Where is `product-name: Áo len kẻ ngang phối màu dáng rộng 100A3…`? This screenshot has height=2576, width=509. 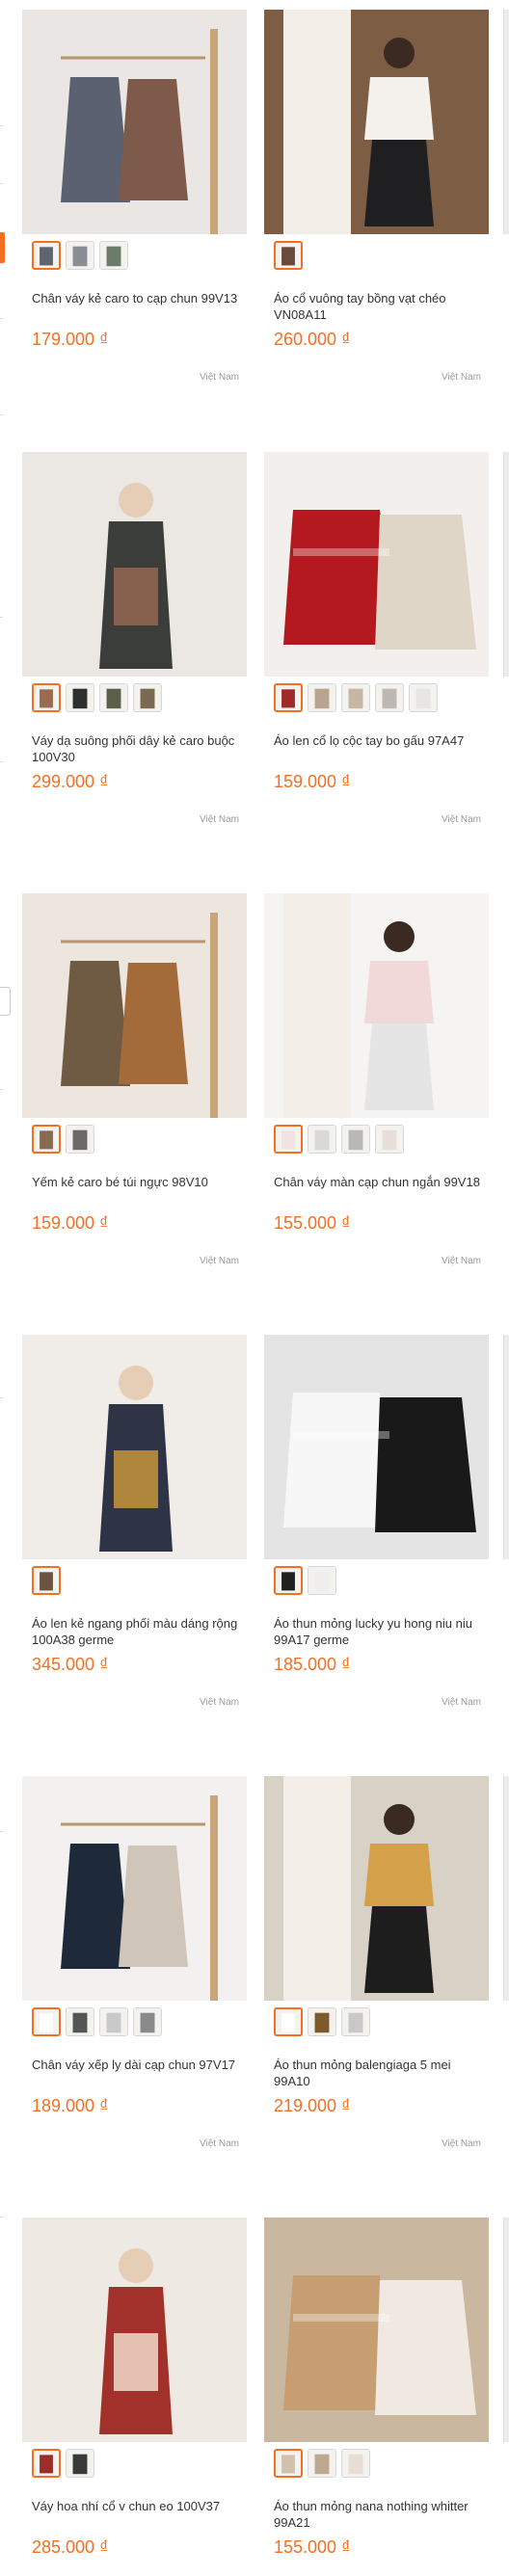 product-name: Áo len kẻ ngang phối màu dáng rộng 100A3… is located at coordinates (135, 1631).